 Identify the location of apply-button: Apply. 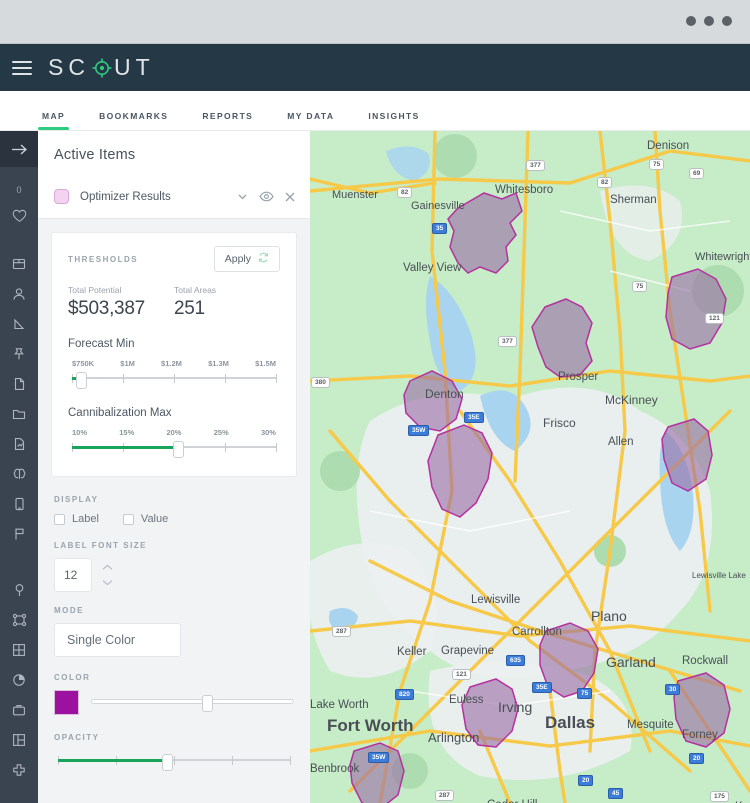
(246, 259).